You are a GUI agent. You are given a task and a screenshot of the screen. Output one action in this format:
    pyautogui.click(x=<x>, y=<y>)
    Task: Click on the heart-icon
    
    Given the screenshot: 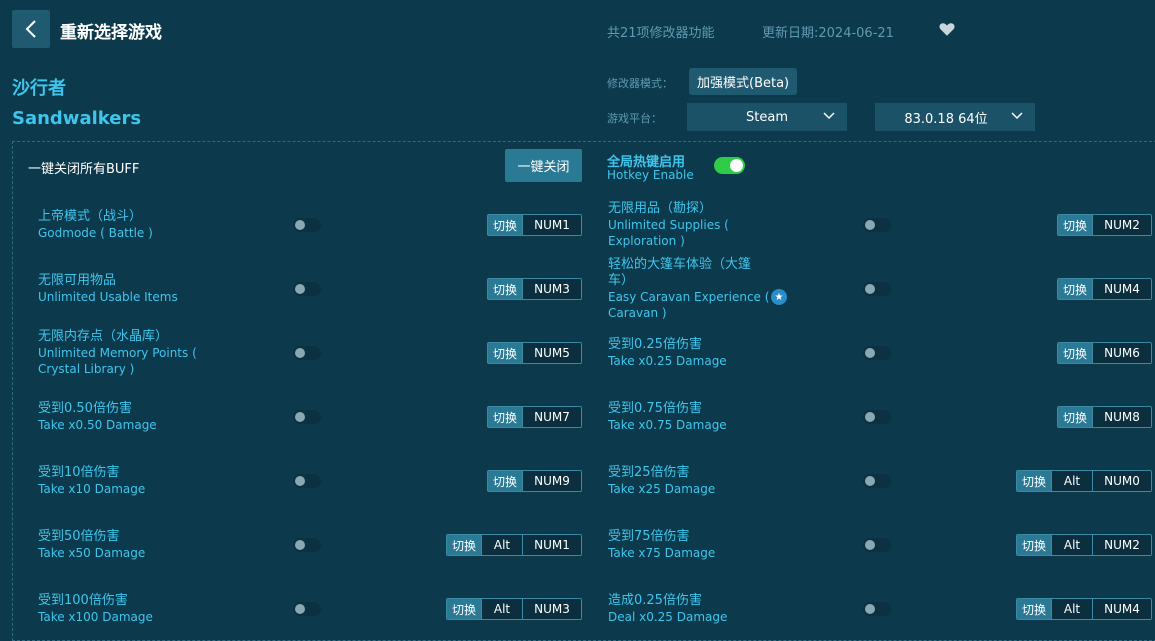 What is the action you would take?
    pyautogui.click(x=947, y=29)
    